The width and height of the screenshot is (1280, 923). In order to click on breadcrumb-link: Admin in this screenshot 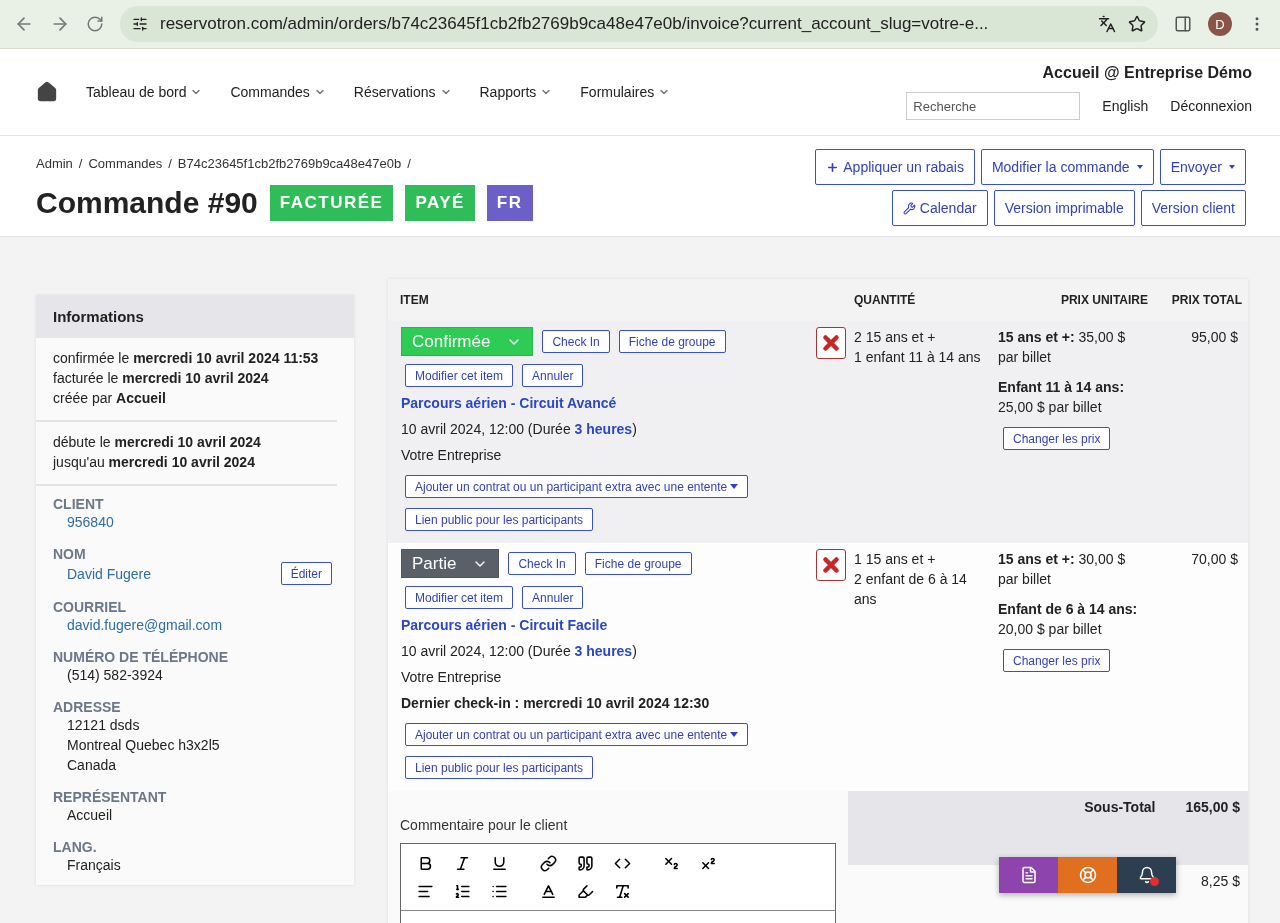, I will do `click(54, 163)`.